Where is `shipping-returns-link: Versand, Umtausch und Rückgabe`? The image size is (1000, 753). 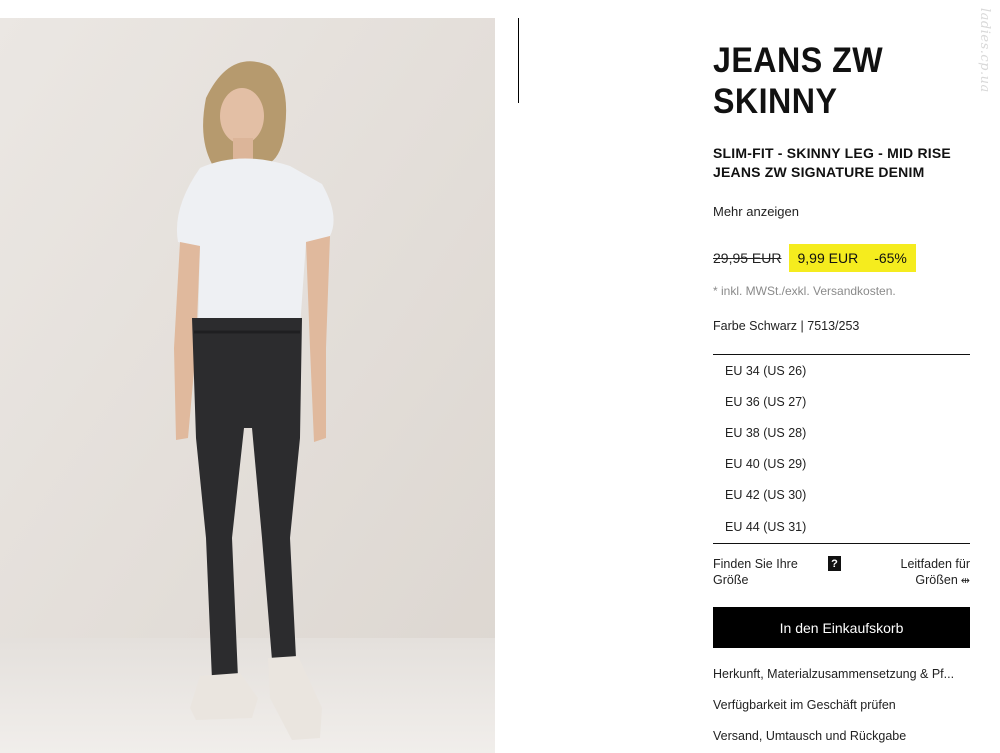 shipping-returns-link: Versand, Umtausch und Rückgabe is located at coordinates (841, 740).